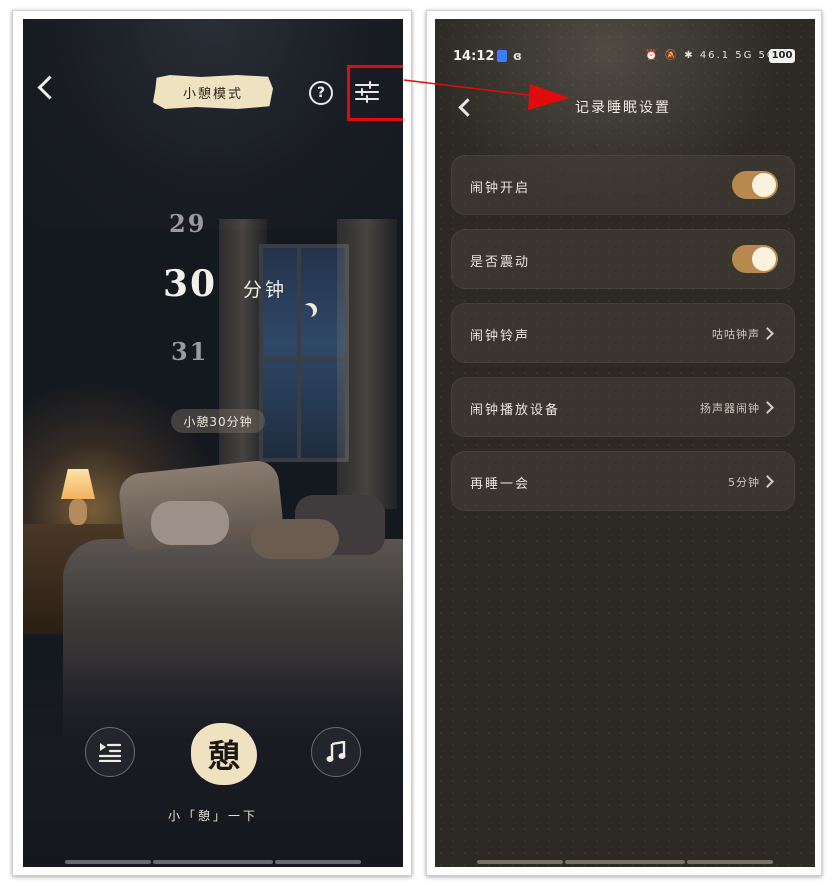 The height and width of the screenshot is (888, 836). Describe the element at coordinates (623, 333) in the screenshot. I see `row-alarm-ringtone: 闹钟铃声 咕咕钟声` at that location.